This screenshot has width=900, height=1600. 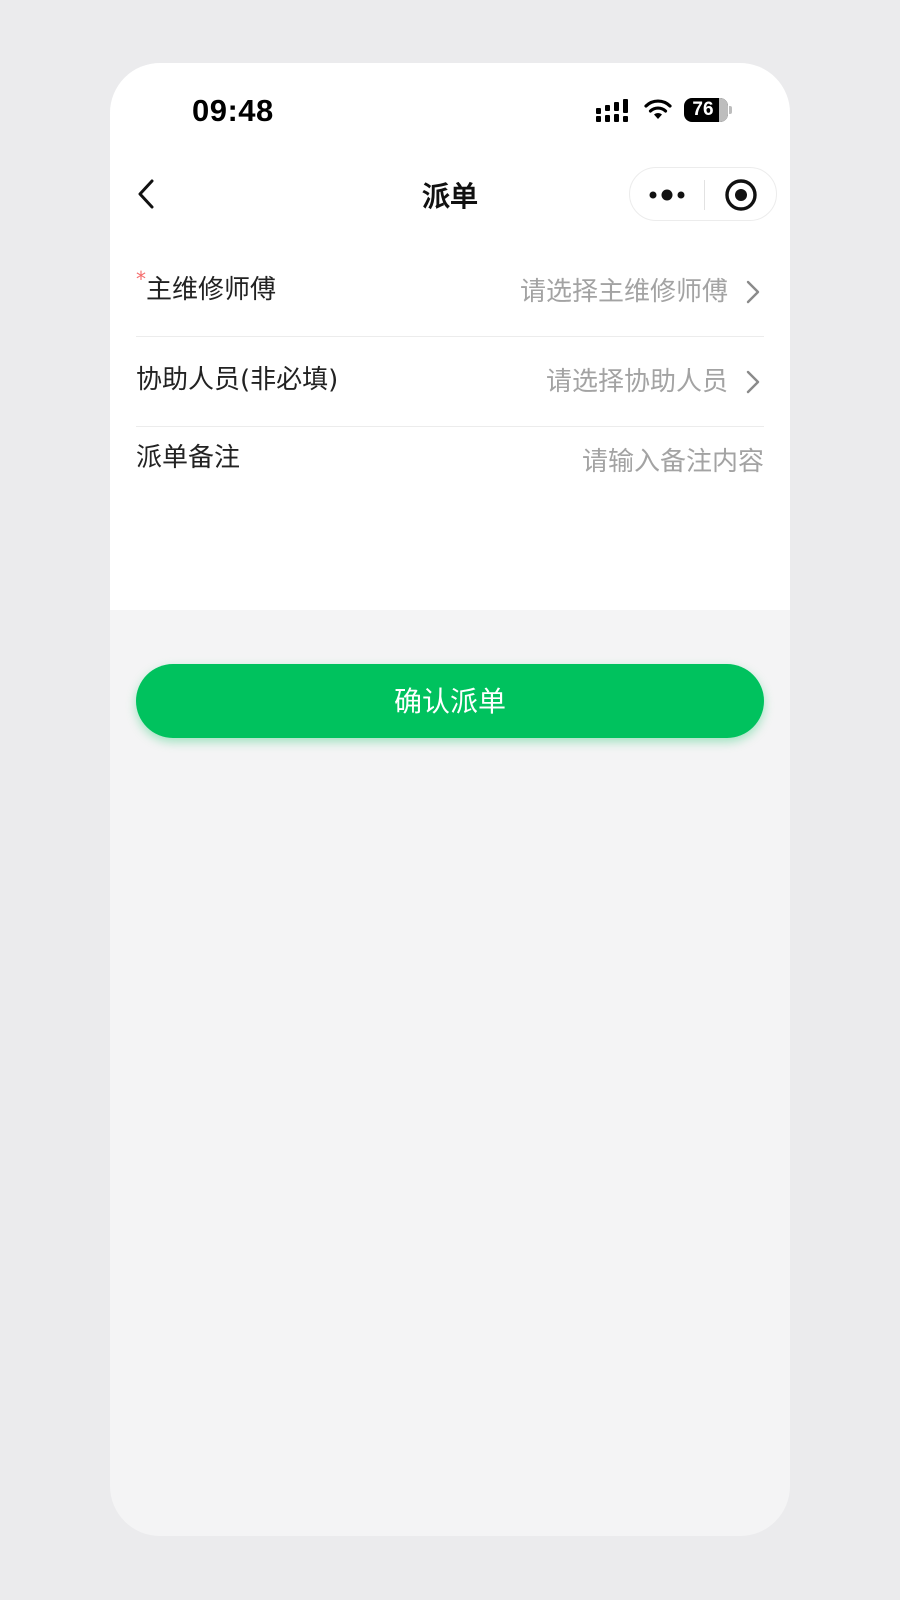 I want to click on more-icon, so click(x=667, y=195).